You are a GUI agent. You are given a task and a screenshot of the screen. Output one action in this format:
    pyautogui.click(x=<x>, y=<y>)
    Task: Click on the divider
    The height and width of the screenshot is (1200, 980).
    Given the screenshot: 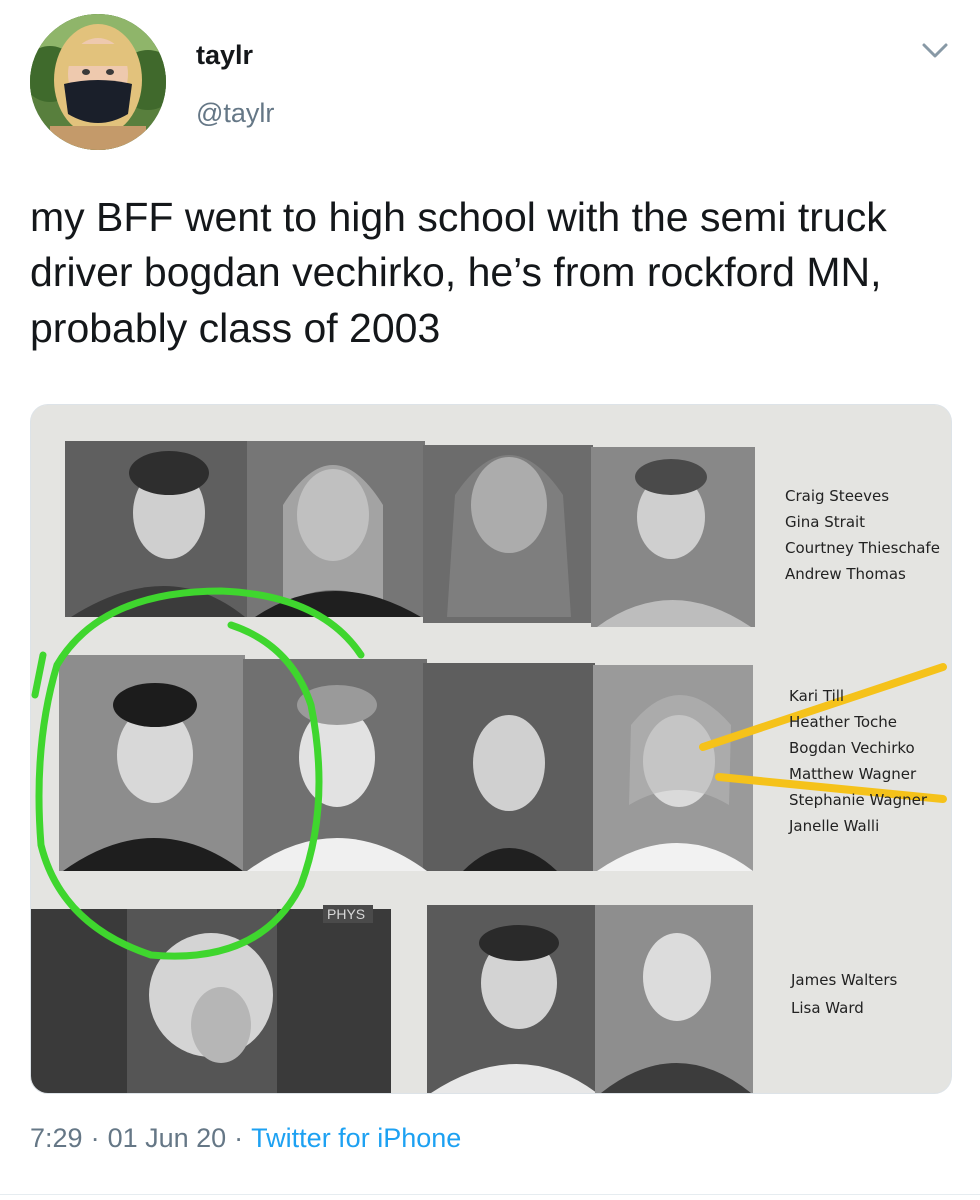 What is the action you would take?
    pyautogui.click(x=490, y=1194)
    